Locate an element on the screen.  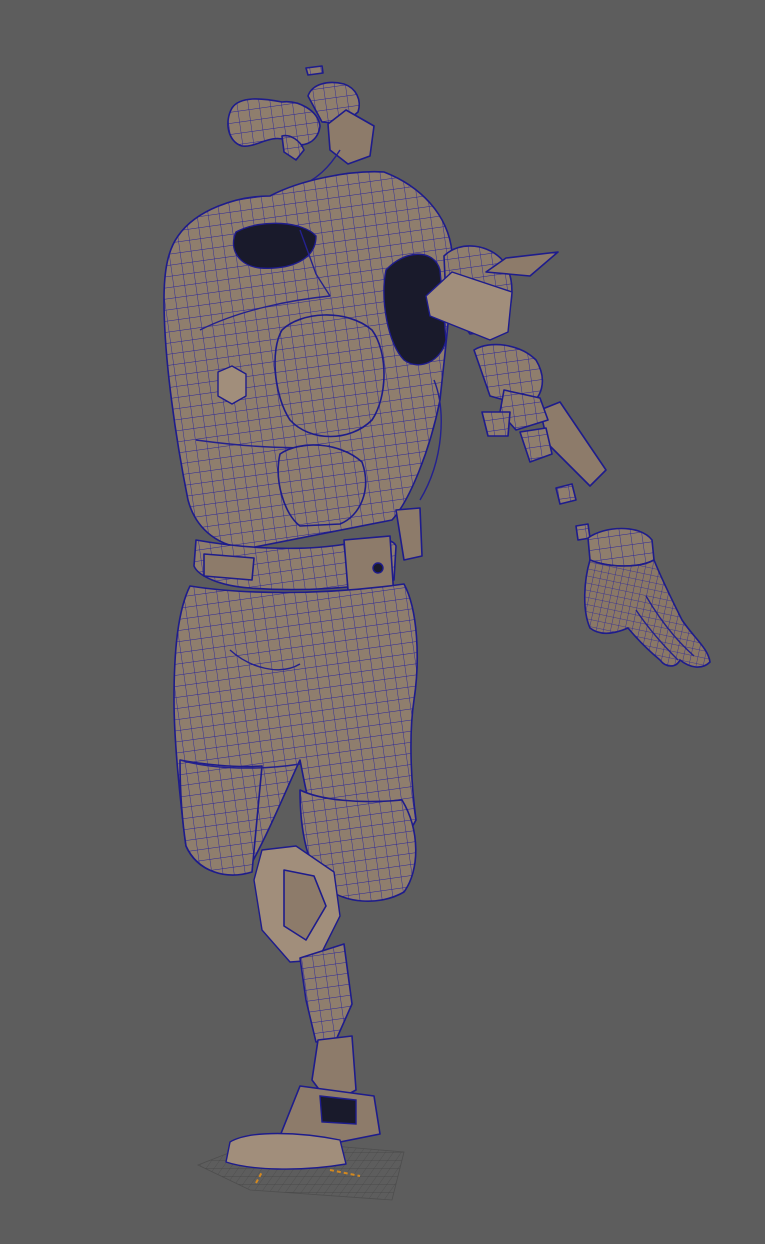
wrist-shard-a is located at coordinates (566, 494).